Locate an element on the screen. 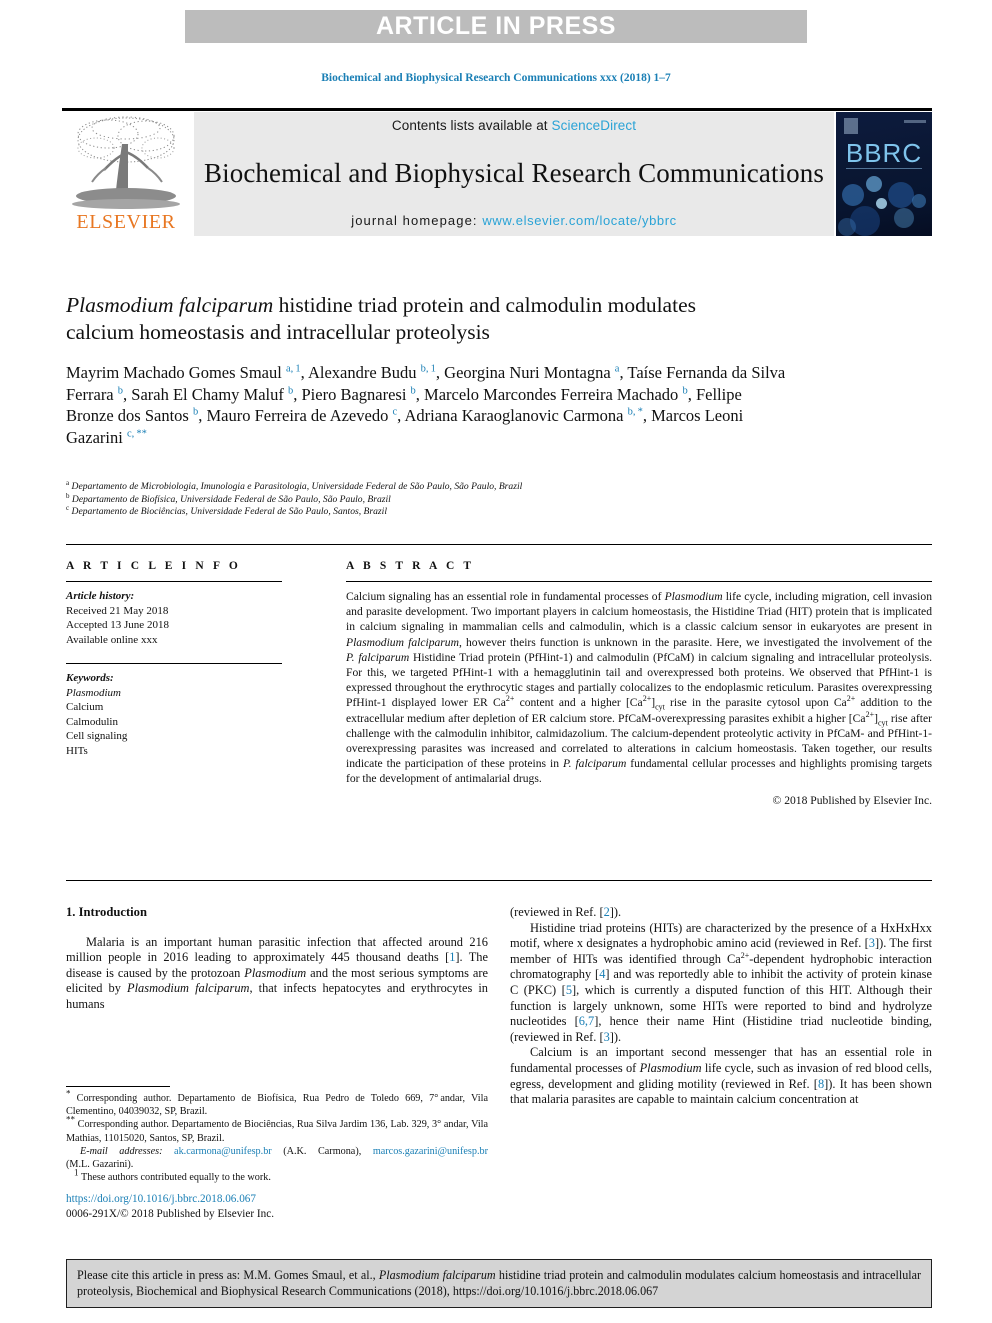  keyword-item: HITs is located at coordinates (77, 750).